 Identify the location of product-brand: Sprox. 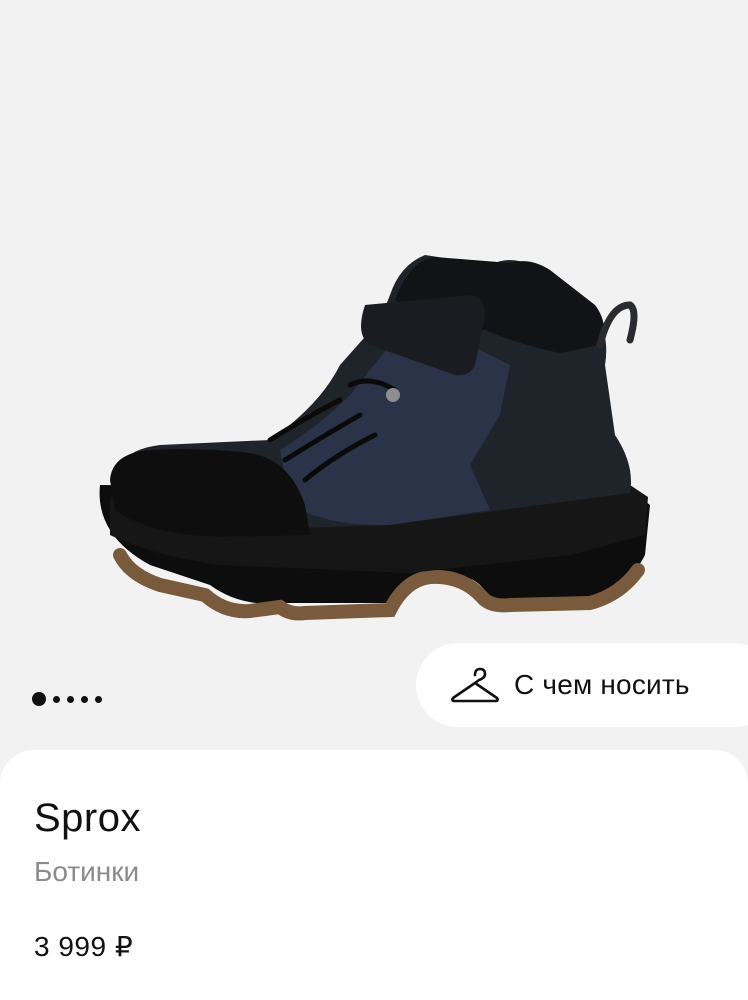
(87, 818).